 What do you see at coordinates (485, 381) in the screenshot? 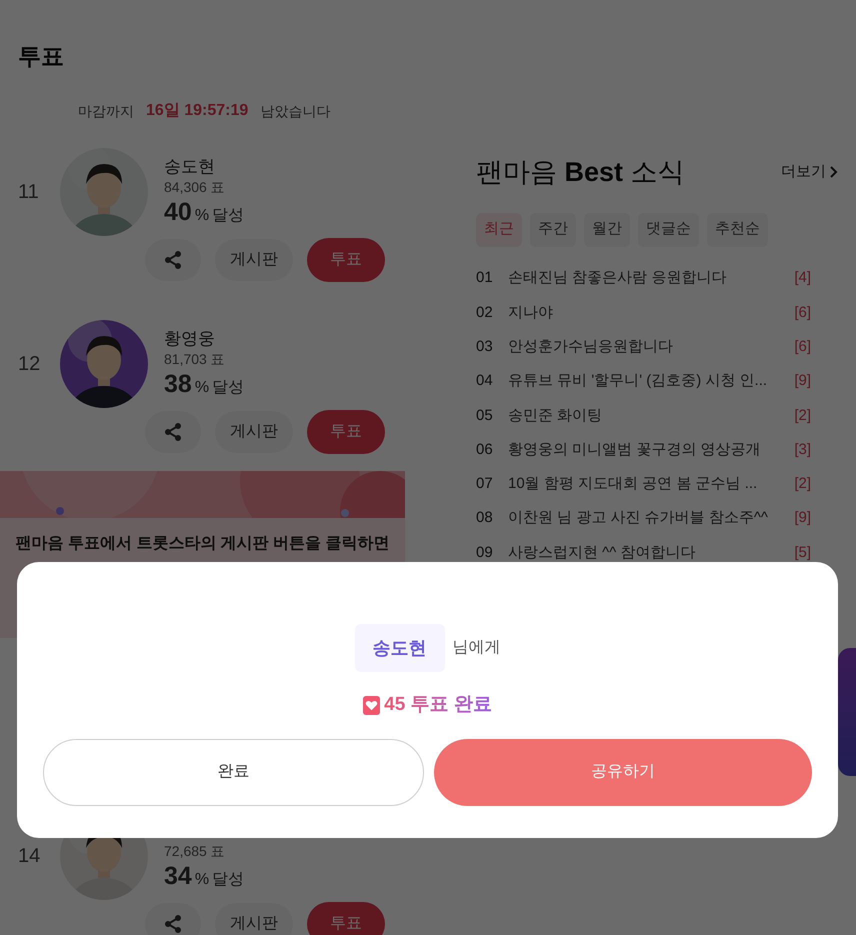
I see `item-number: 04` at bounding box center [485, 381].